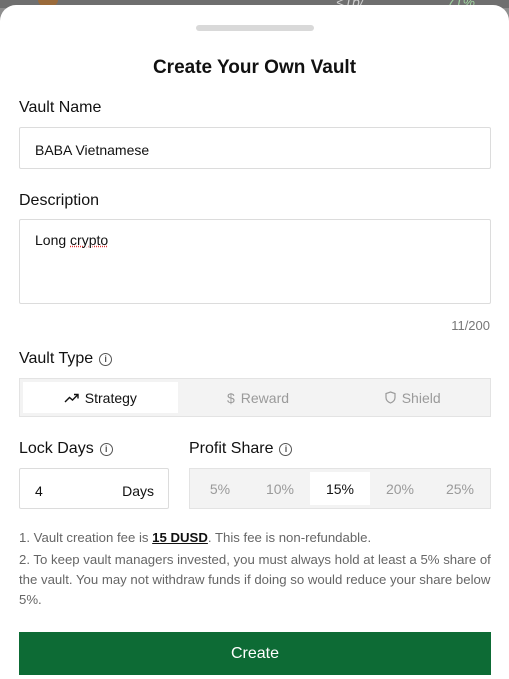 This screenshot has width=509, height=679. I want to click on lock-days-label-text: Lock Days, so click(56, 448).